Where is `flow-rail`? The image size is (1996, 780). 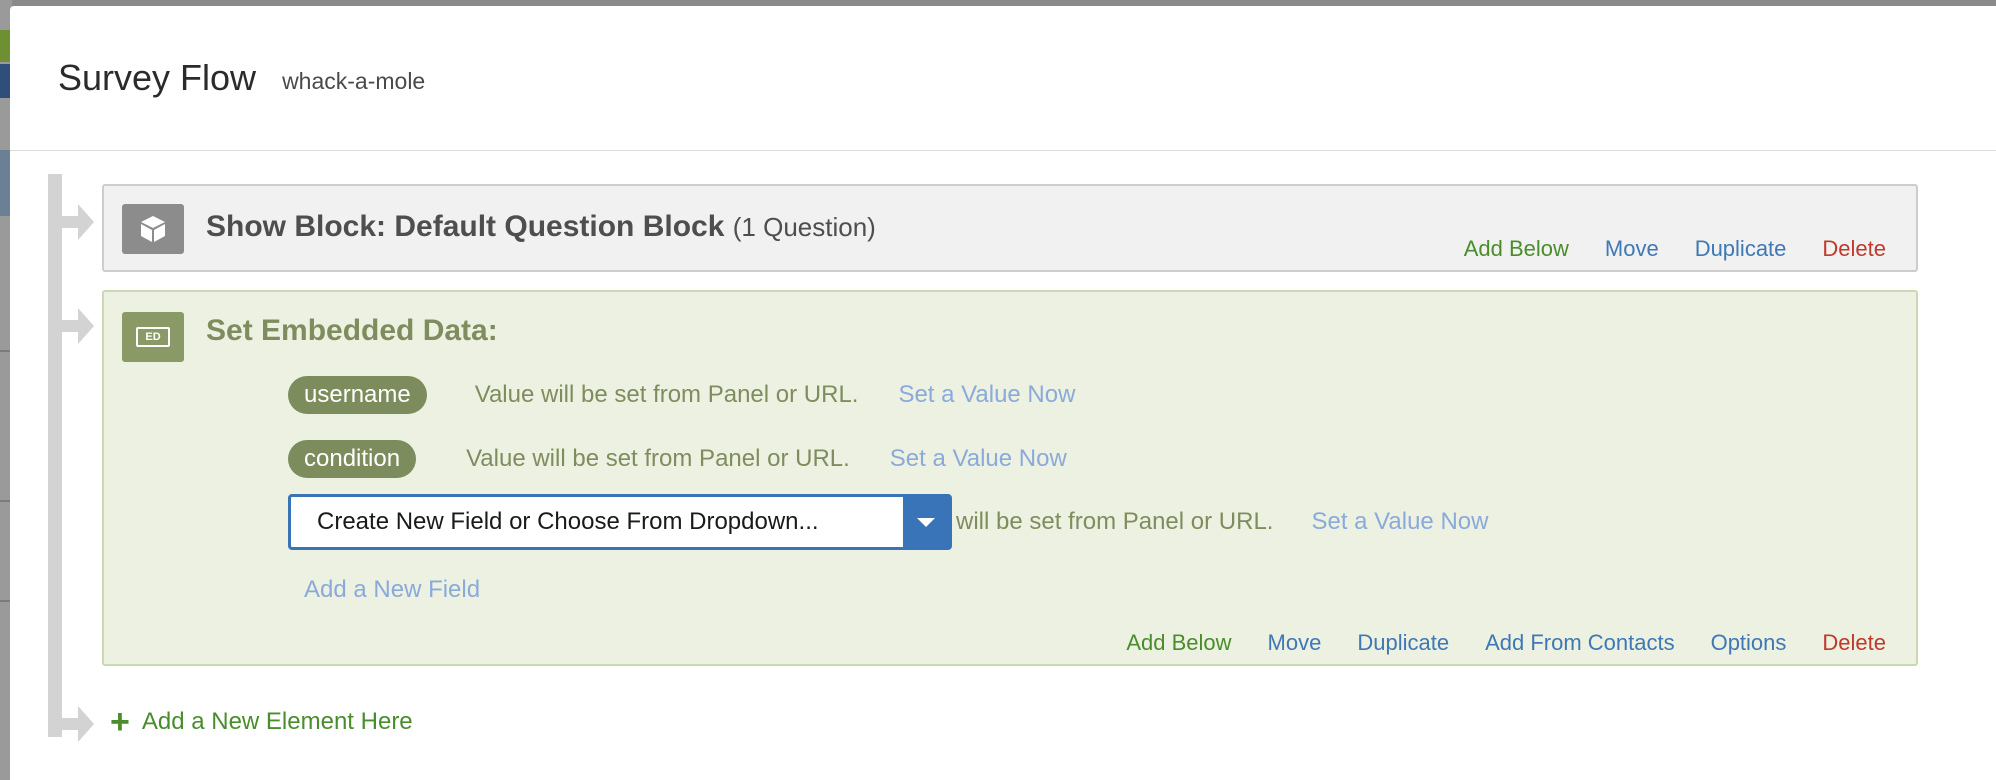 flow-rail is located at coordinates (55, 455).